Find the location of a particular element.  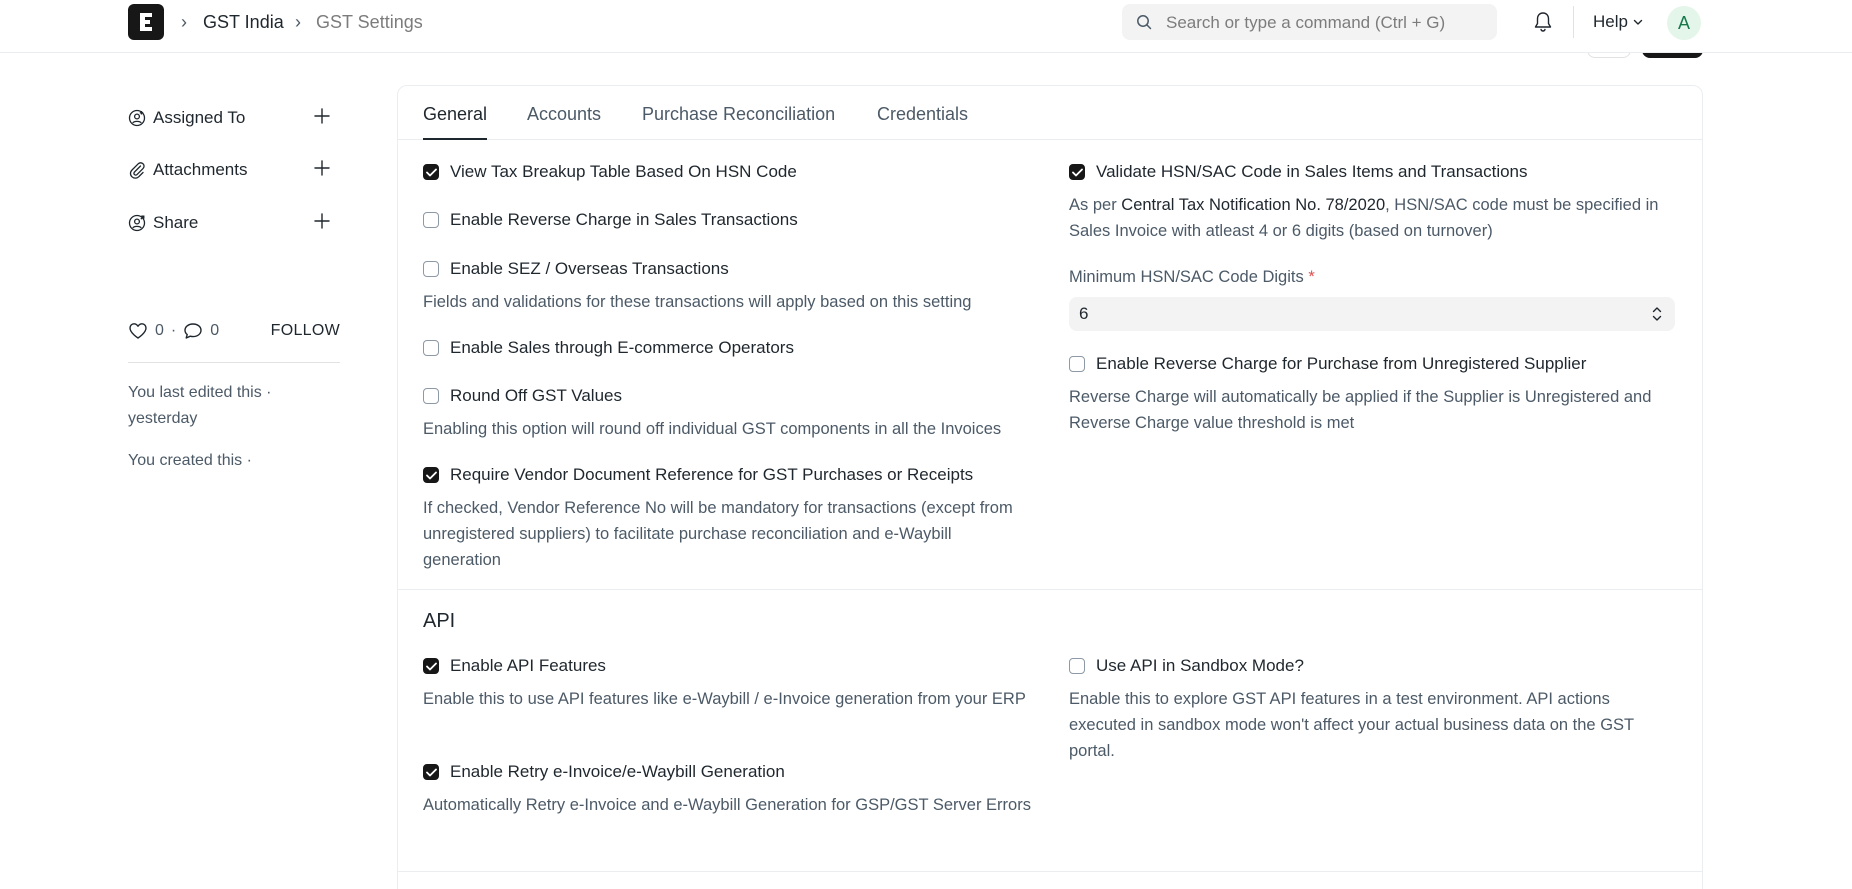

breadcrumb-gst-settings: GST Settings is located at coordinates (369, 22).